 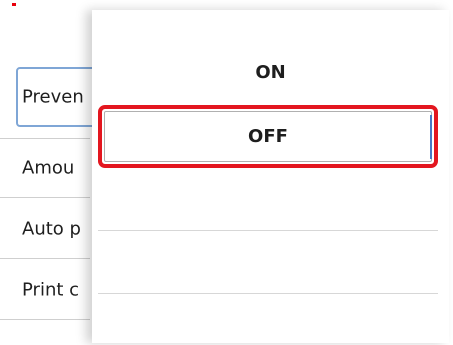 What do you see at coordinates (53, 97) in the screenshot?
I see `settings-item-label: Preven` at bounding box center [53, 97].